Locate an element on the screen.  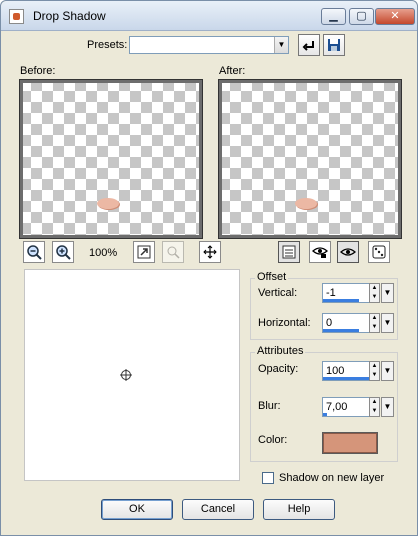
list-view-icon is located at coordinates (289, 252).